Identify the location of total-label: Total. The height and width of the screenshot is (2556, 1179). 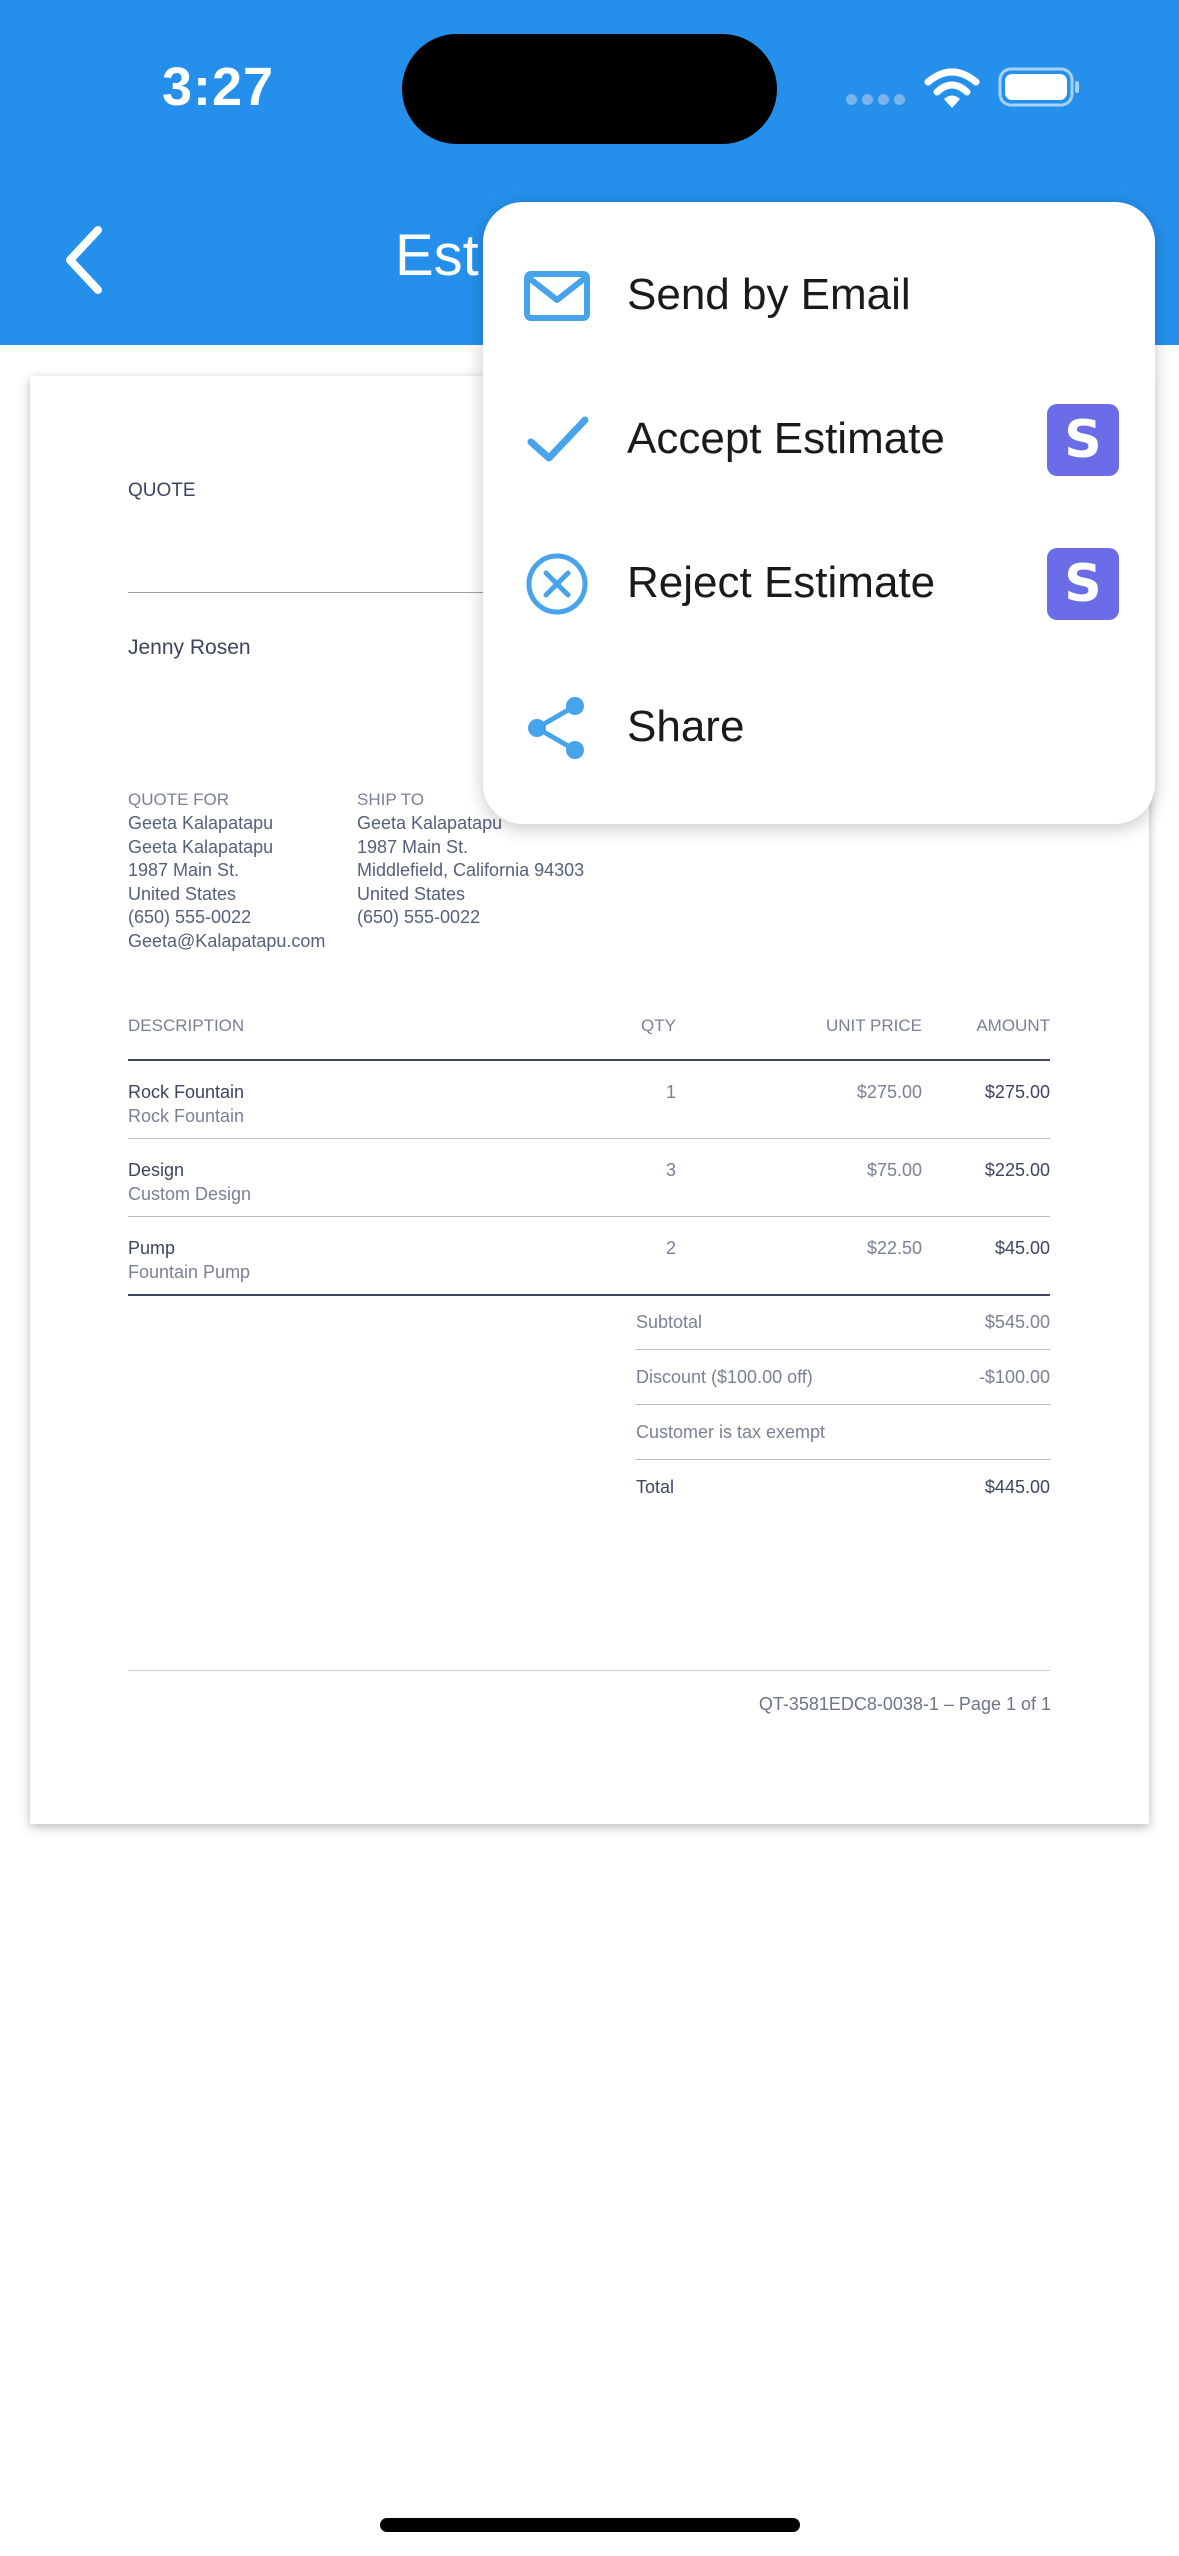
(655, 1487).